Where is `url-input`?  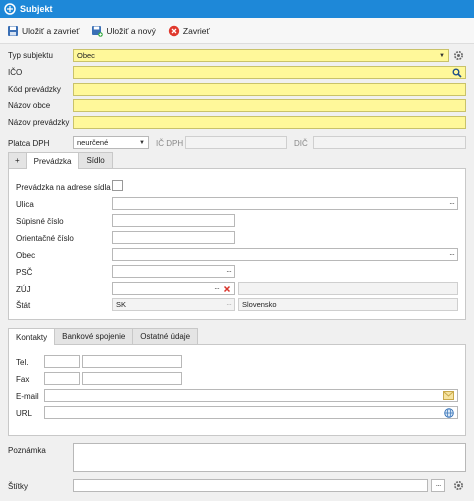
url-input is located at coordinates (251, 412).